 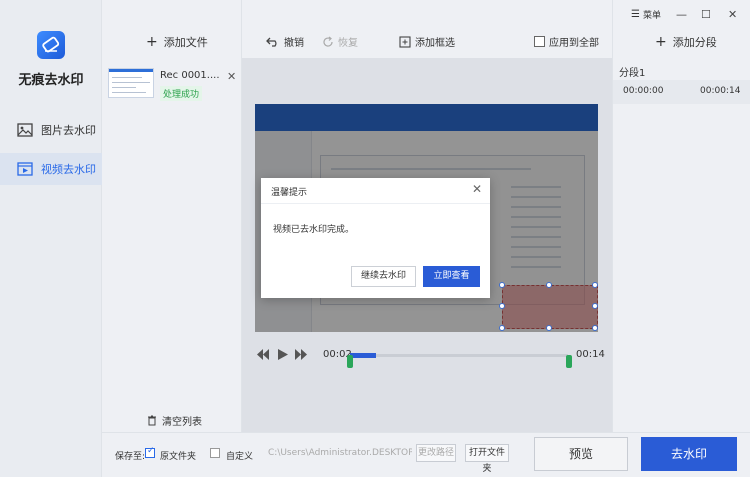 I want to click on dialog-divider, so click(x=375, y=203).